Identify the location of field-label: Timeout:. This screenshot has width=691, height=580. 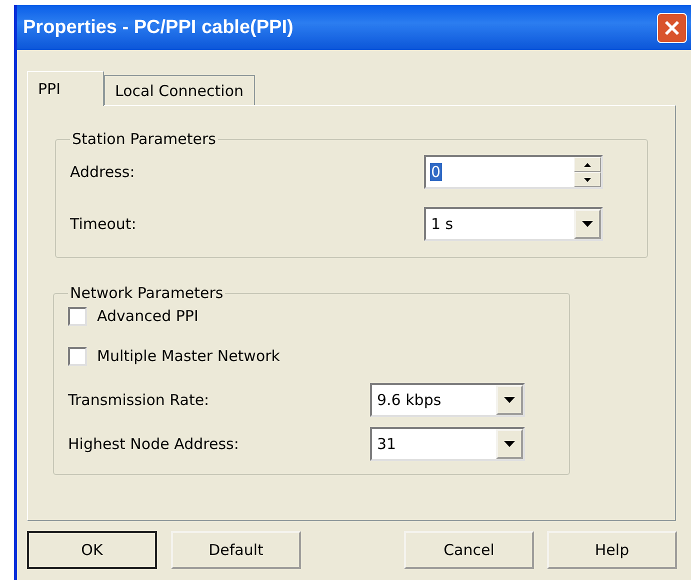
(103, 224).